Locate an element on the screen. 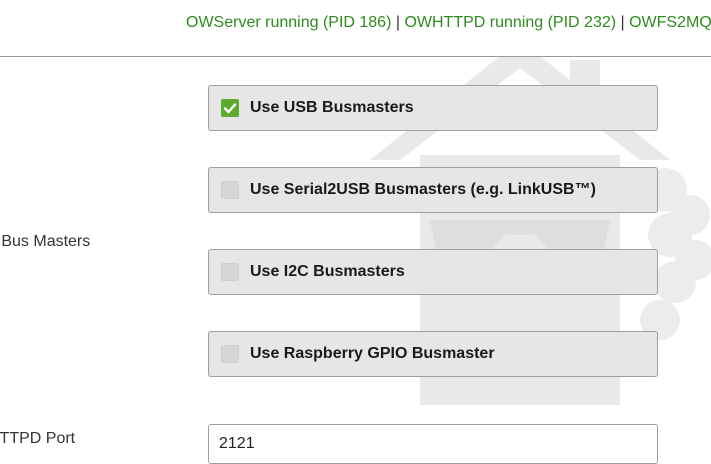 This screenshot has height=464, width=711. usb-busmasters-checkbox is located at coordinates (230, 108).